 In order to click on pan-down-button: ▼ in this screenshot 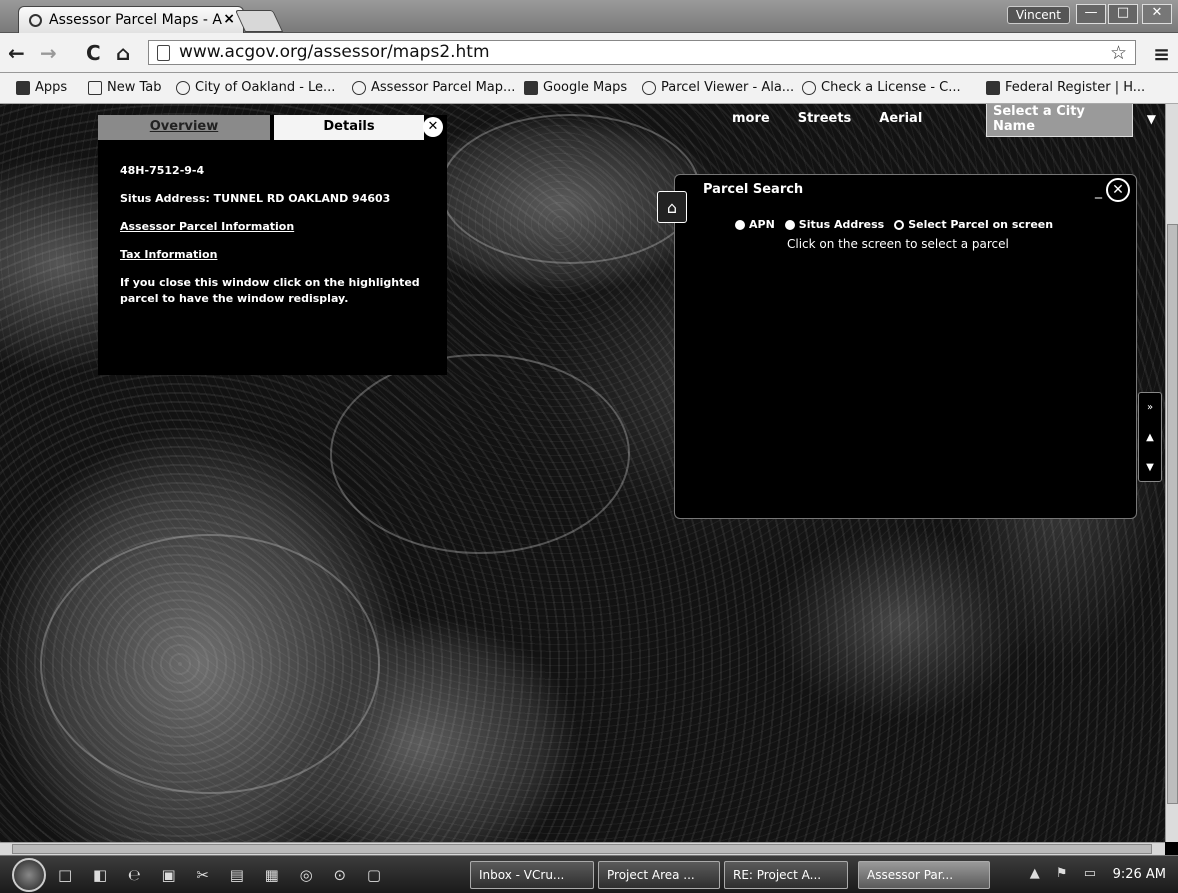, I will do `click(1150, 468)`.